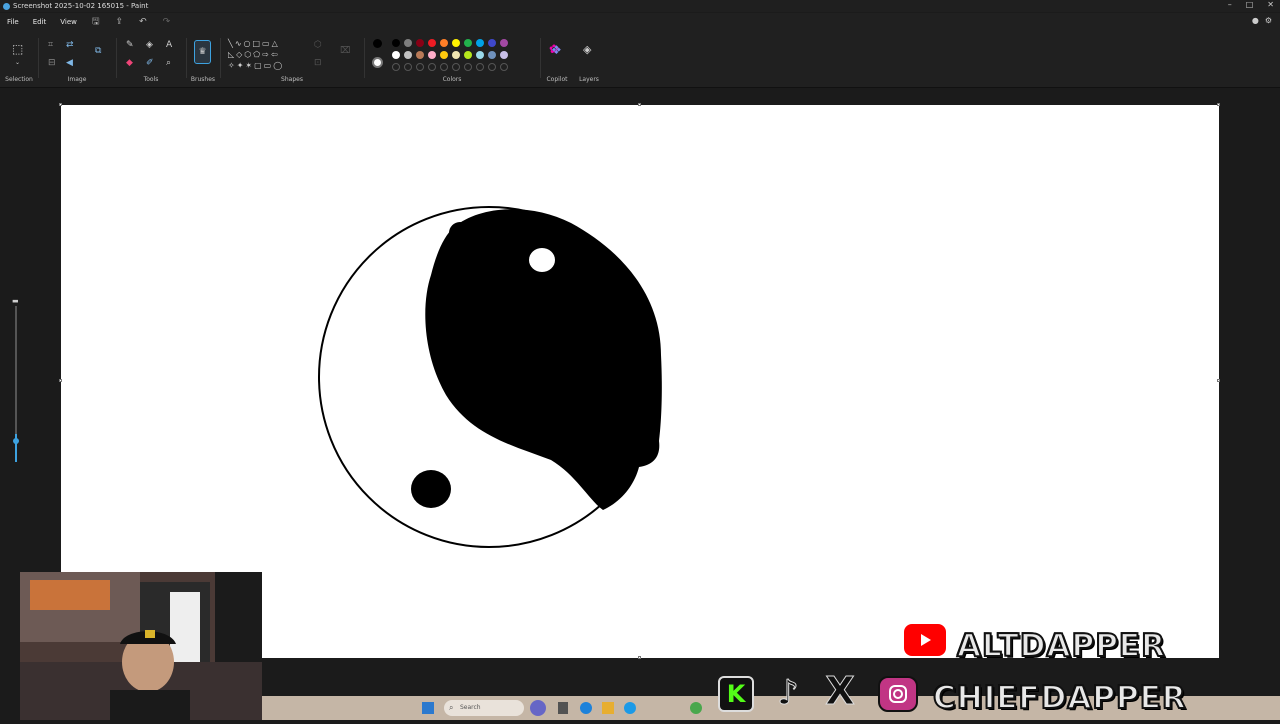 This screenshot has width=1280, height=724. I want to click on account-icon: ●, so click(1255, 20).